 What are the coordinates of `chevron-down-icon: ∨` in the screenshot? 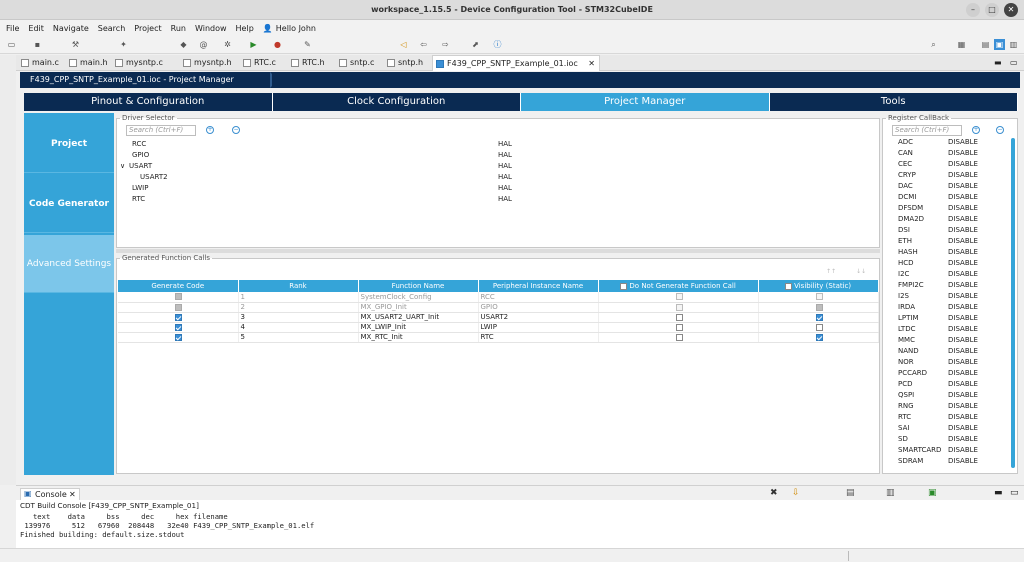 It's located at (122, 166).